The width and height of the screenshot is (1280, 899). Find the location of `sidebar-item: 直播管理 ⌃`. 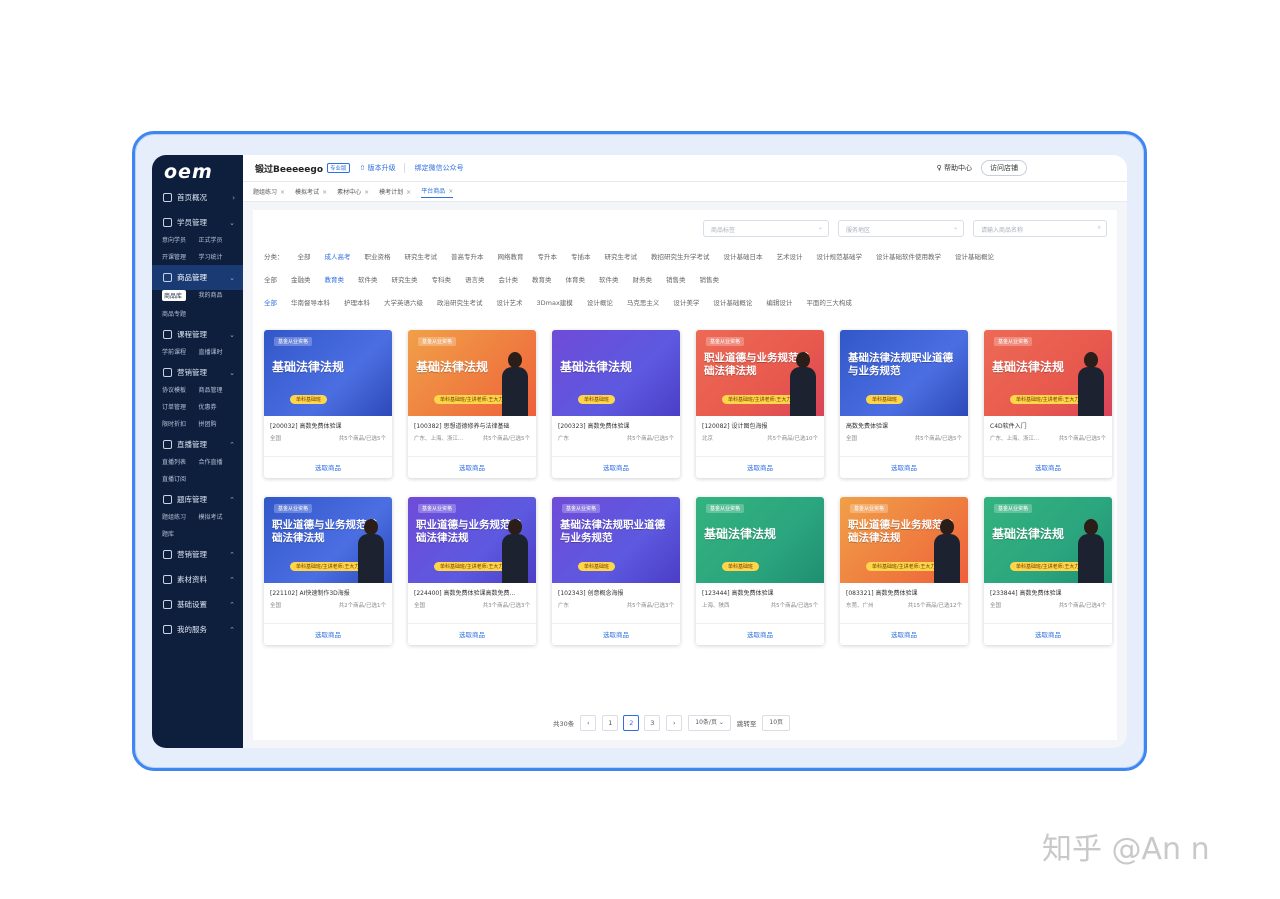

sidebar-item: 直播管理 ⌃ is located at coordinates (197, 444).